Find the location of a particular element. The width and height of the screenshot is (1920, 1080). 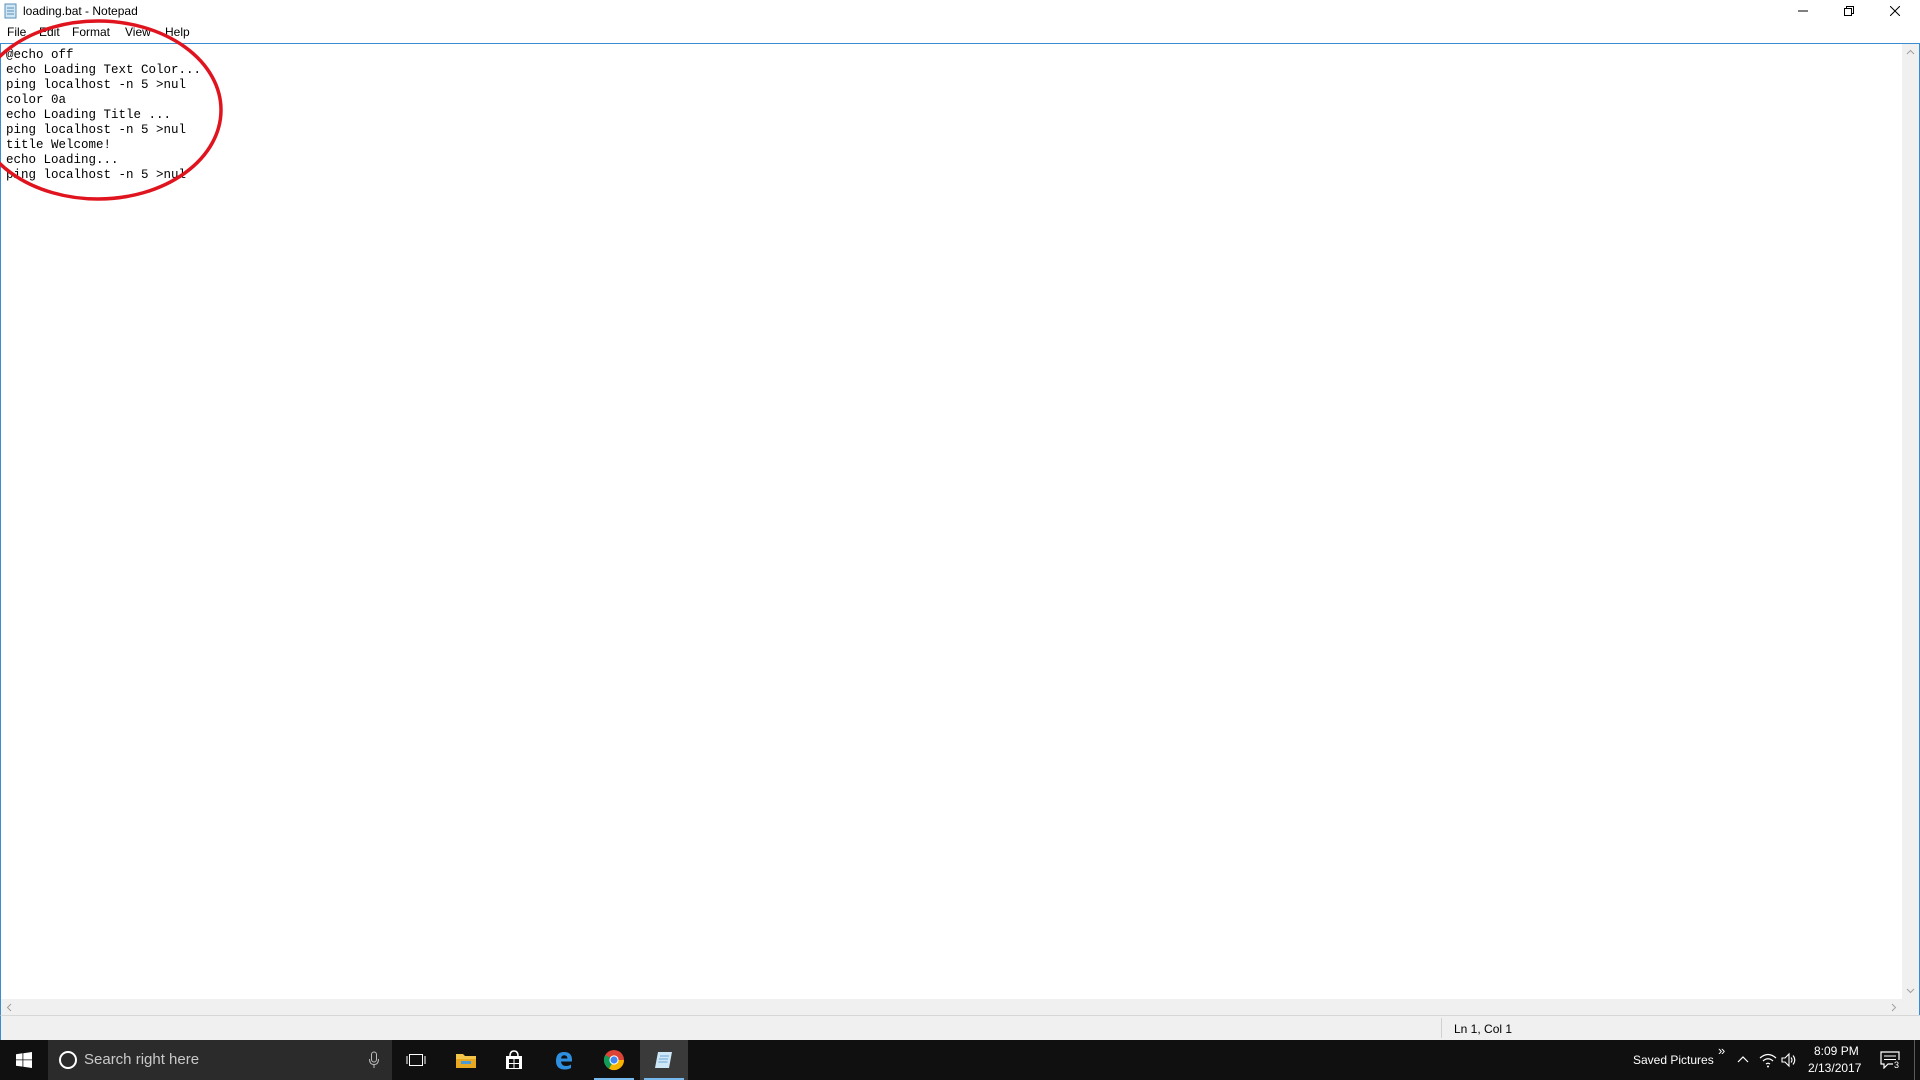

scroll-down-icon is located at coordinates (1910, 990).